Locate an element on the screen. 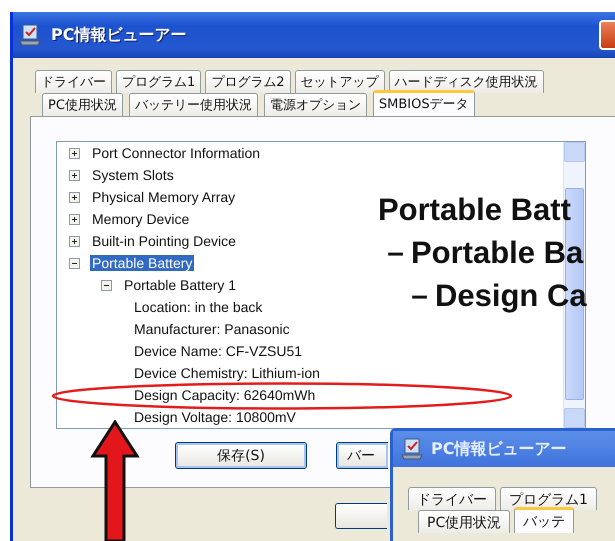  tab: セットアップ is located at coordinates (339, 81).